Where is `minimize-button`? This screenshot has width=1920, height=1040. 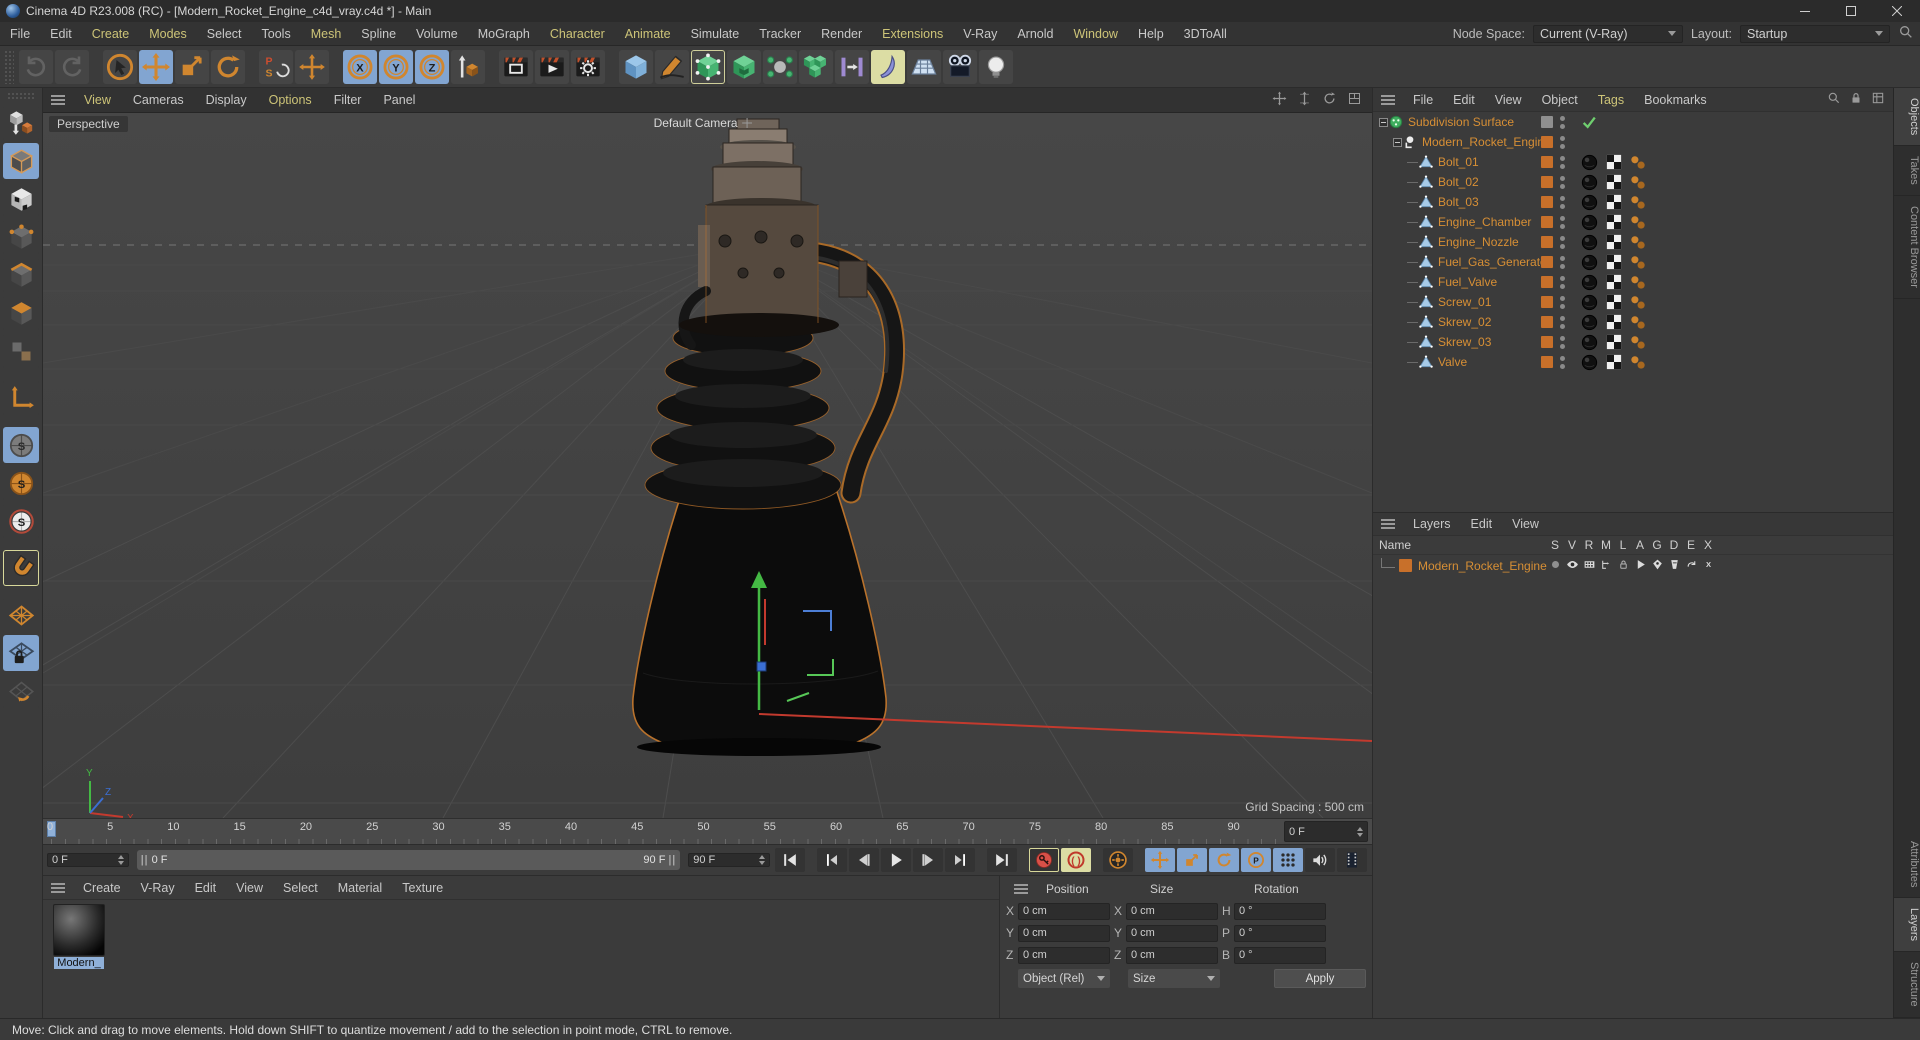
minimize-button is located at coordinates (1805, 11).